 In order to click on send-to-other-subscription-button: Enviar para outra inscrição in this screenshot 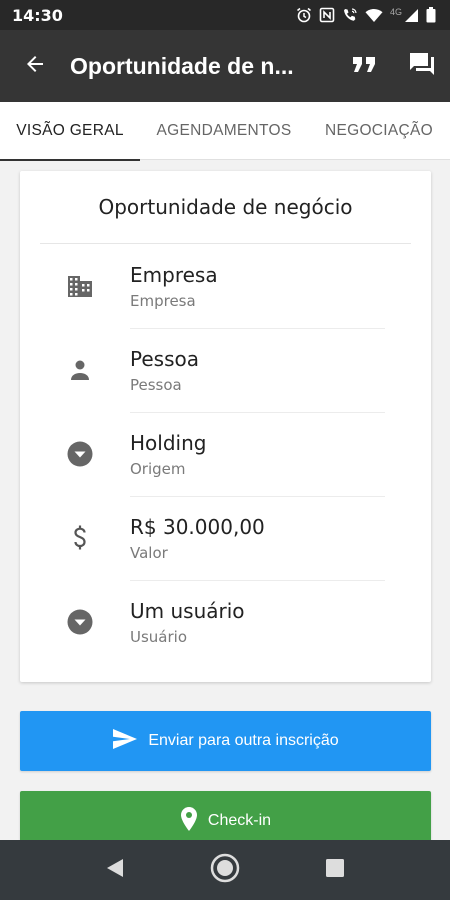, I will do `click(225, 741)`.